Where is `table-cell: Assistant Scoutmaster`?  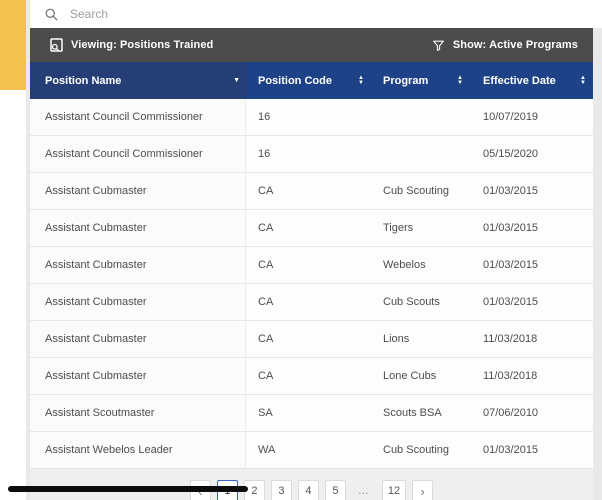 table-cell: Assistant Scoutmaster is located at coordinates (138, 413).